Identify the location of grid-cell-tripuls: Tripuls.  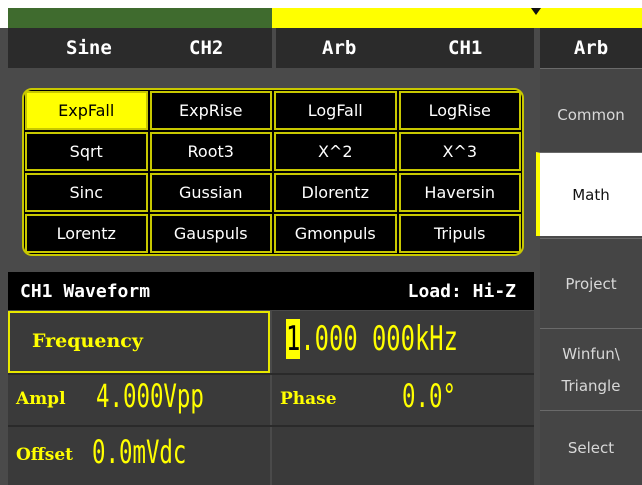
(459, 233).